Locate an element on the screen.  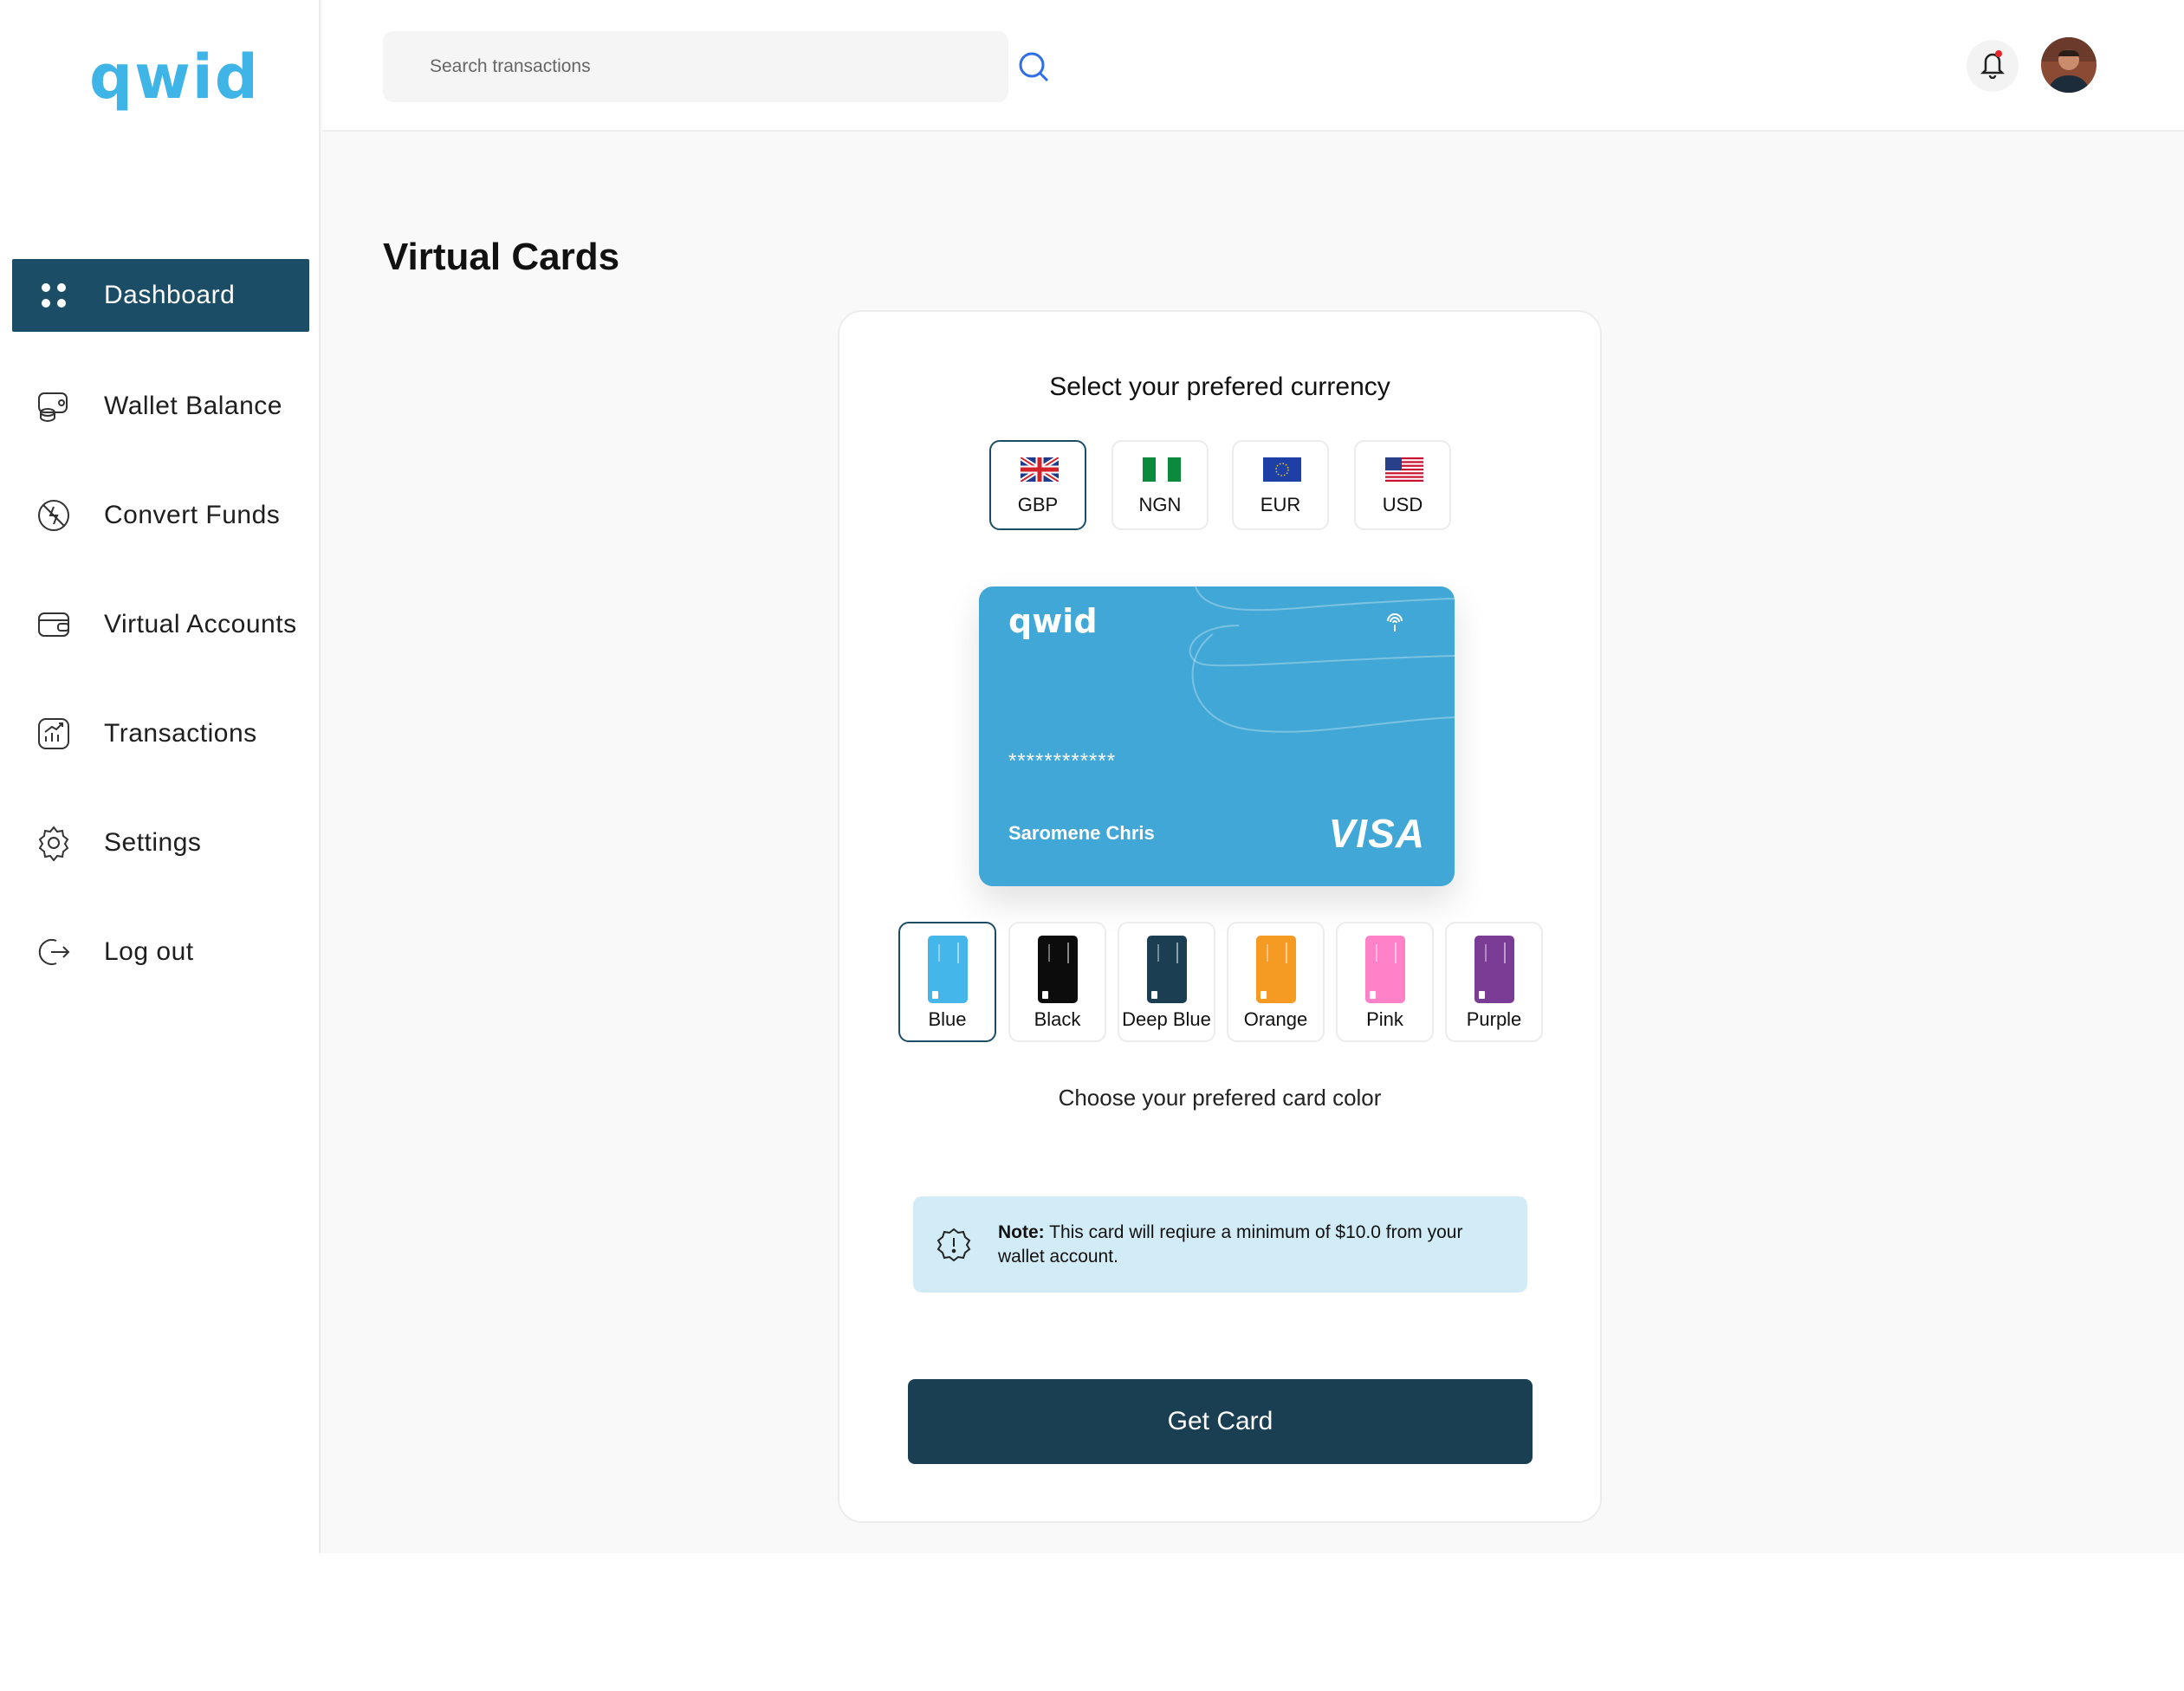
top-header is located at coordinates (1253, 66).